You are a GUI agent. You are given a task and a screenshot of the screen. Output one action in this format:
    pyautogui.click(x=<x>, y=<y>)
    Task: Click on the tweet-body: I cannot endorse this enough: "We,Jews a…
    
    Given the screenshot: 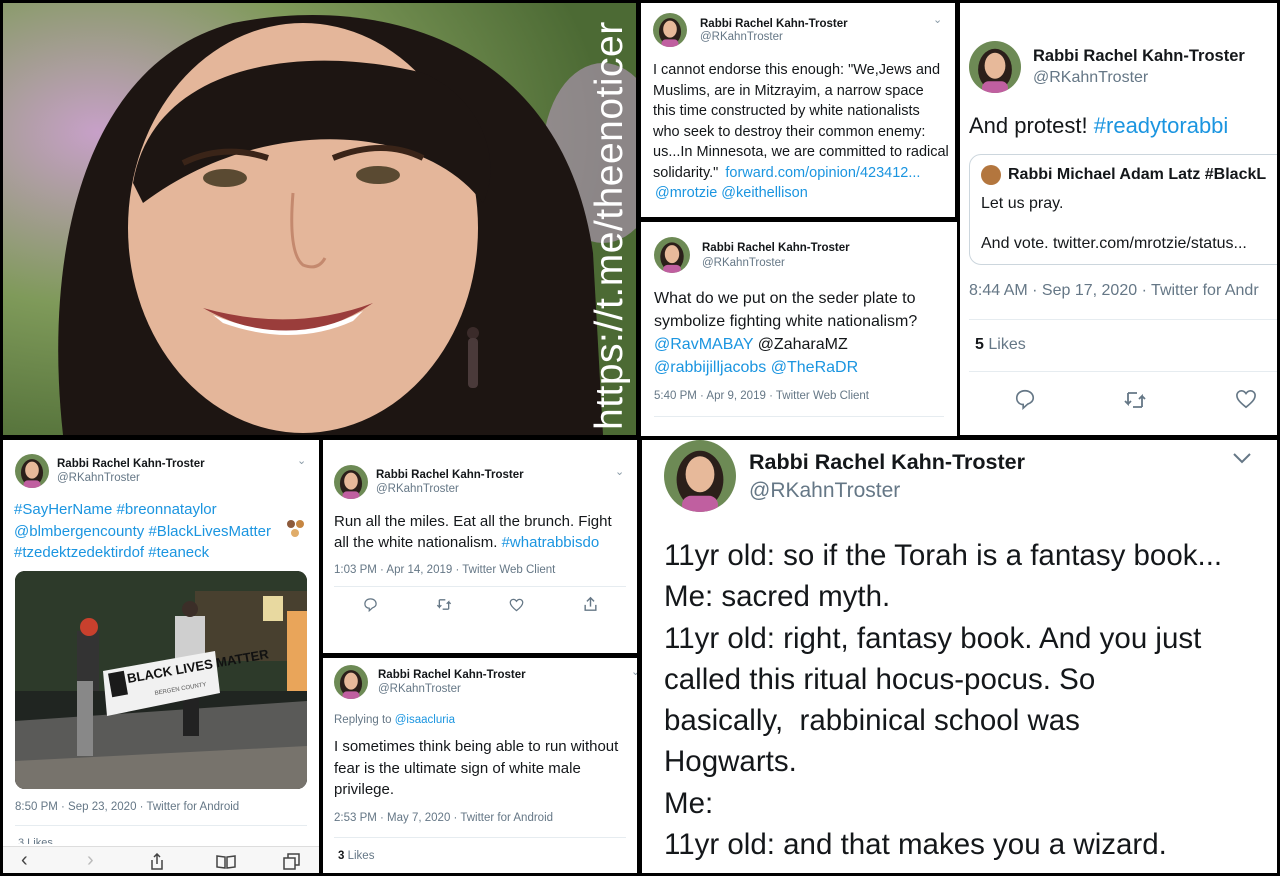 What is the action you would take?
    pyautogui.click(x=801, y=121)
    